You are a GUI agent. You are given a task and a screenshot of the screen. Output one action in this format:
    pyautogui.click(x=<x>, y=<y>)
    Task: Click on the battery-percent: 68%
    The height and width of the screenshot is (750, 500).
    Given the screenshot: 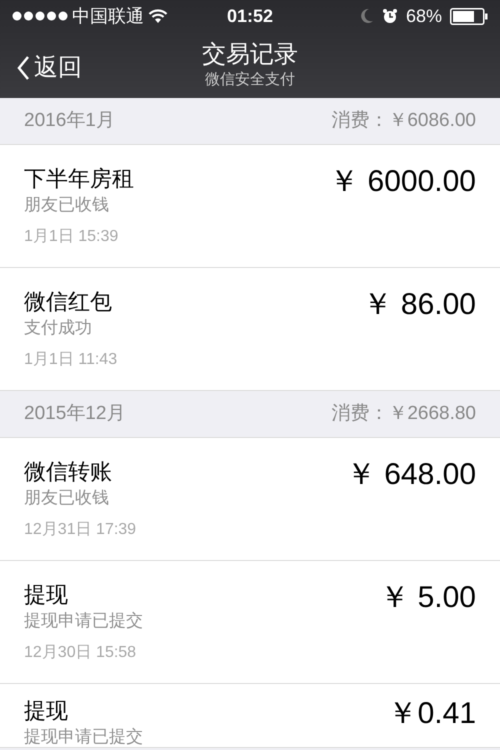 What is the action you would take?
    pyautogui.click(x=424, y=16)
    